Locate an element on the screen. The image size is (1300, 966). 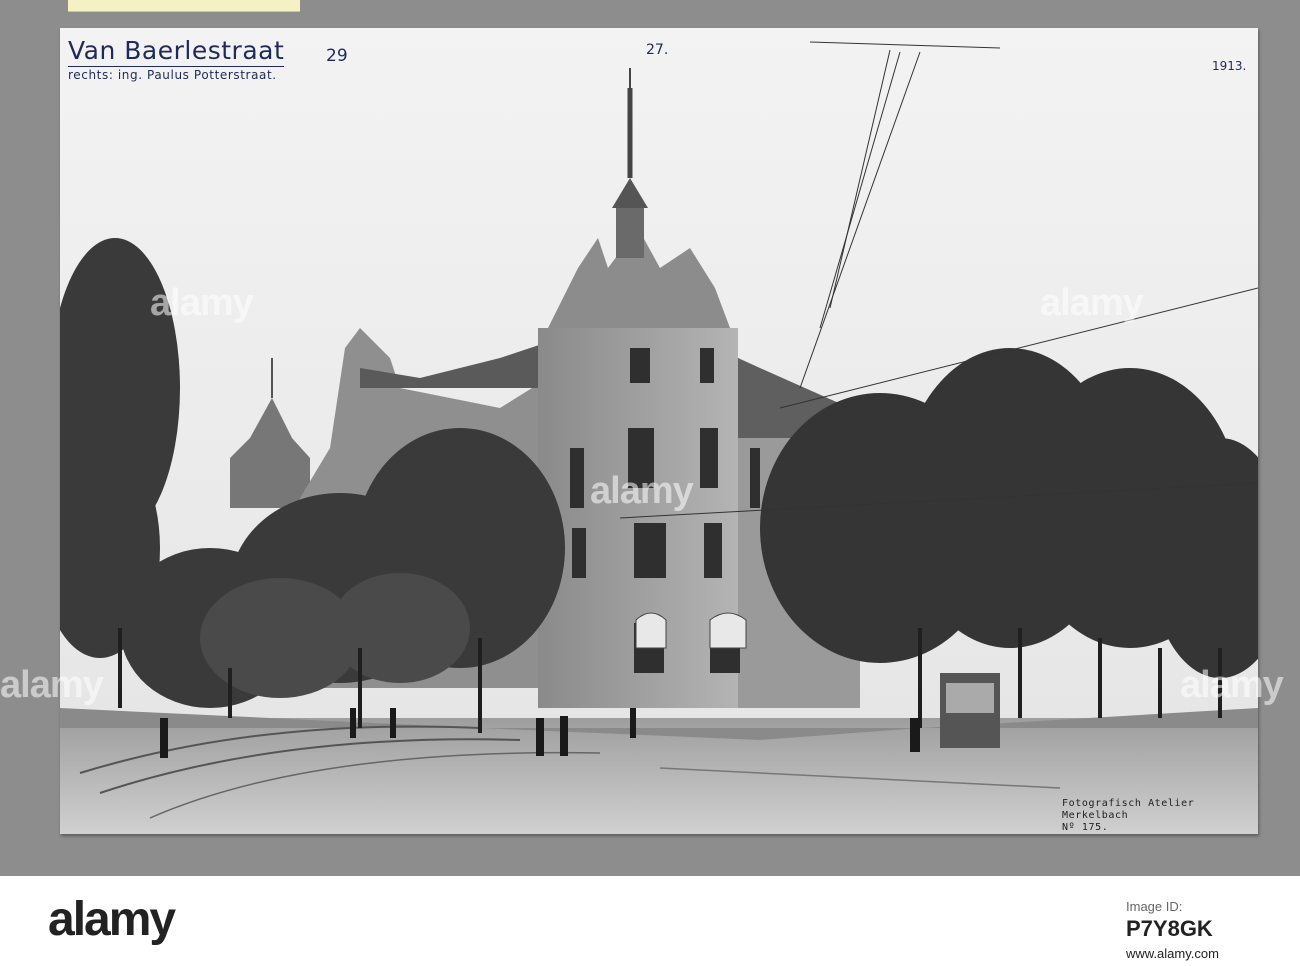
image-id-block: Image ID: P7Y8GK is located at coordinates (1169, 920).